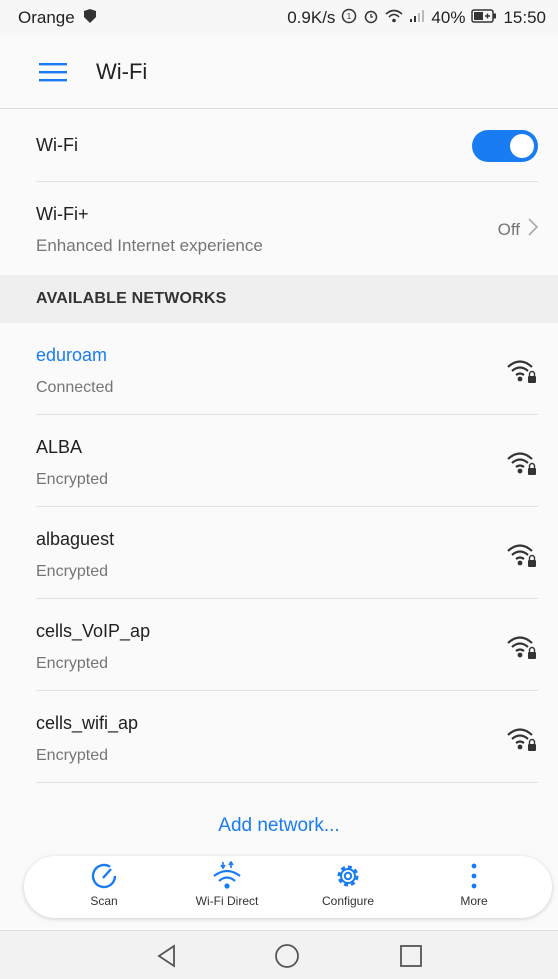 The image size is (558, 979). I want to click on battery-icon, so click(484, 18).